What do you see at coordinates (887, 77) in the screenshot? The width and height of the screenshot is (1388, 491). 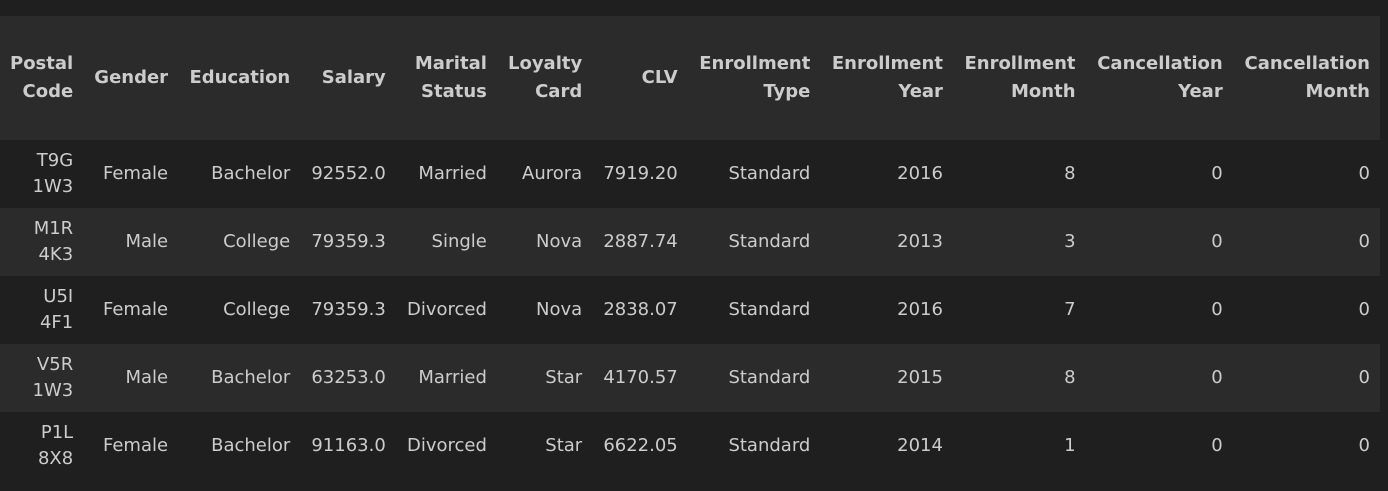 I see `header-enrollment-year: Enrollment Year` at bounding box center [887, 77].